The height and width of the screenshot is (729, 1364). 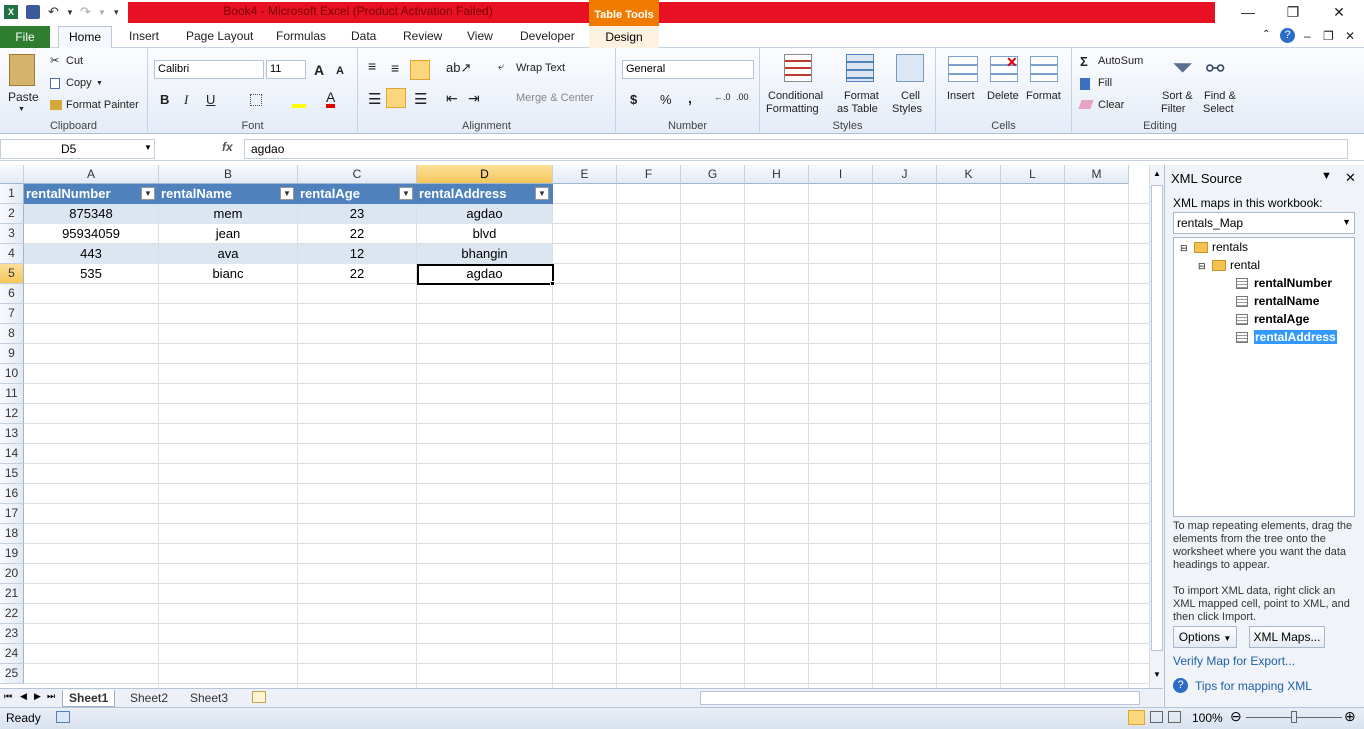 I want to click on sort-filter-icon: ⏷, so click(x=1182, y=68).